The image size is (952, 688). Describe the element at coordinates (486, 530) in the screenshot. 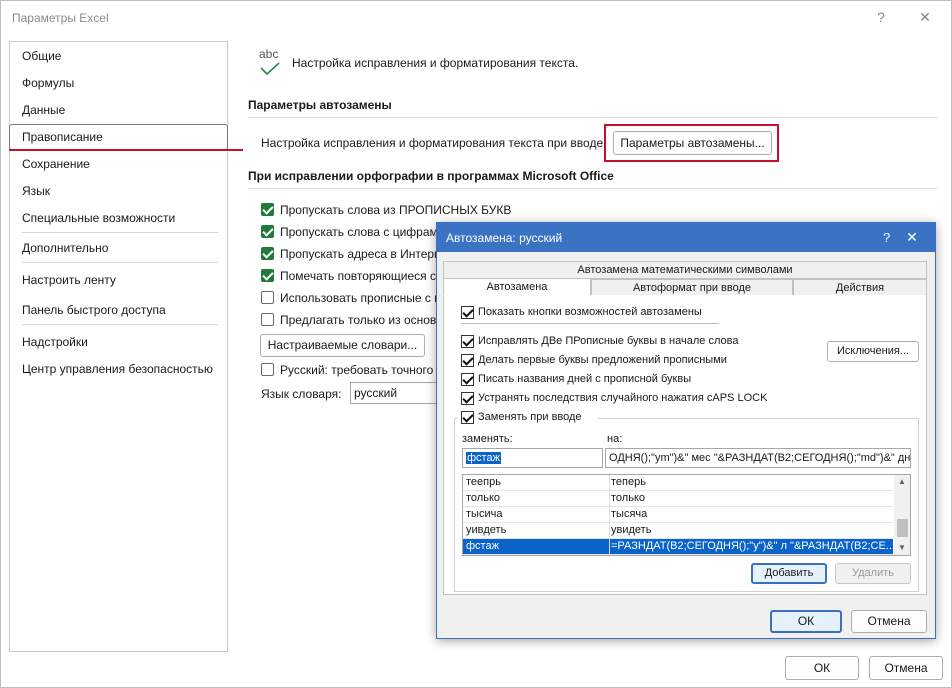

I see `row-from: уивдеть` at that location.